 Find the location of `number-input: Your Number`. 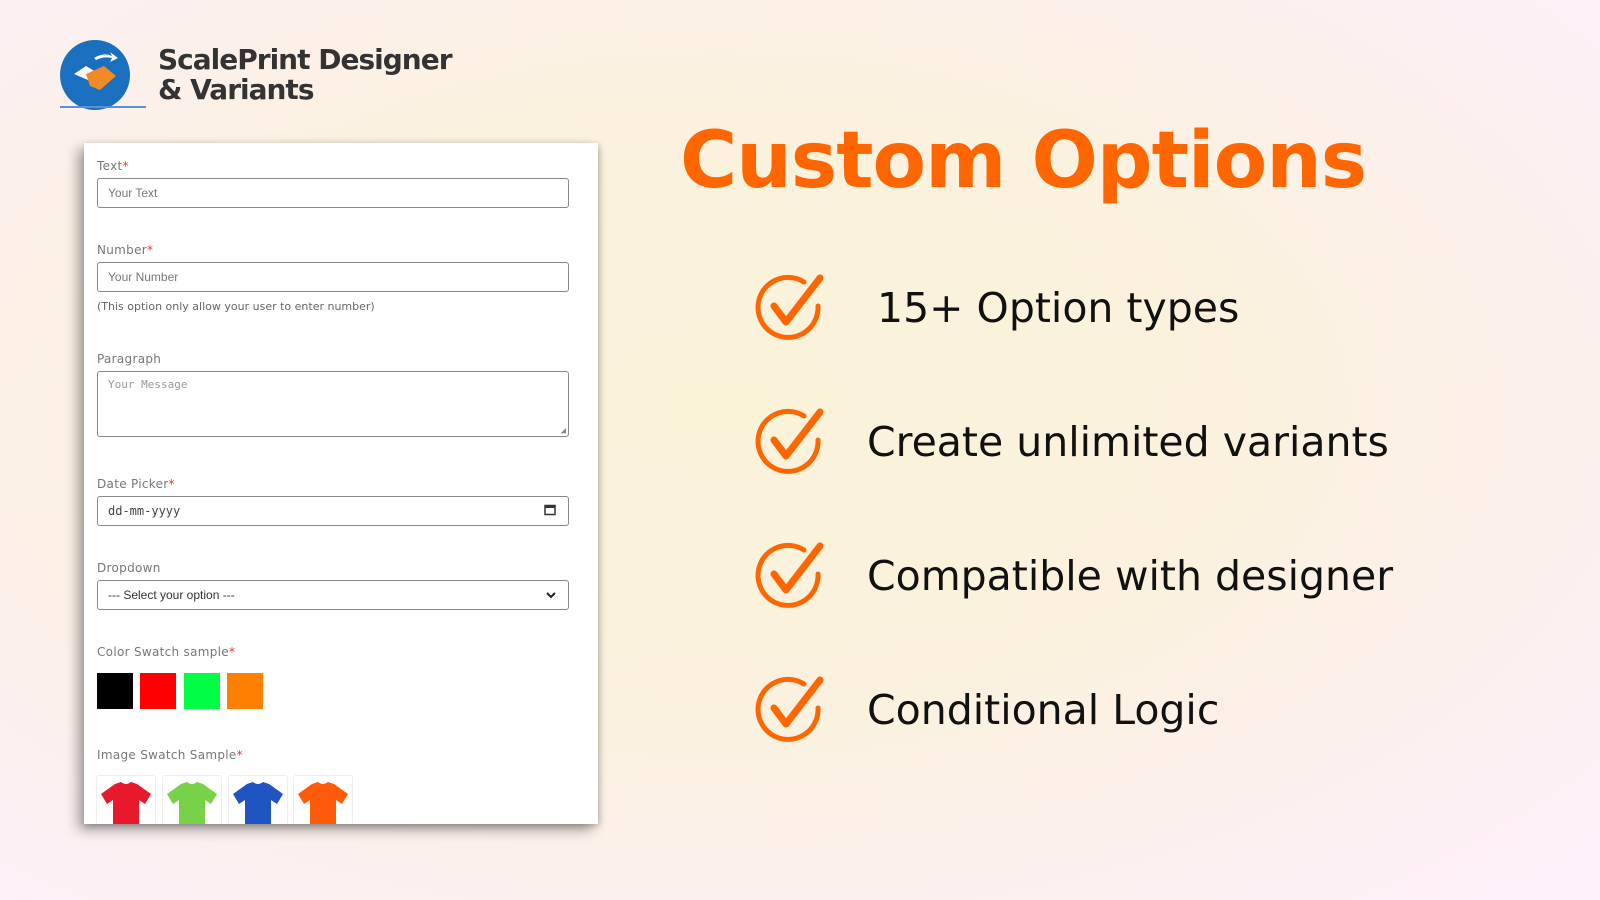

number-input: Your Number is located at coordinates (333, 277).